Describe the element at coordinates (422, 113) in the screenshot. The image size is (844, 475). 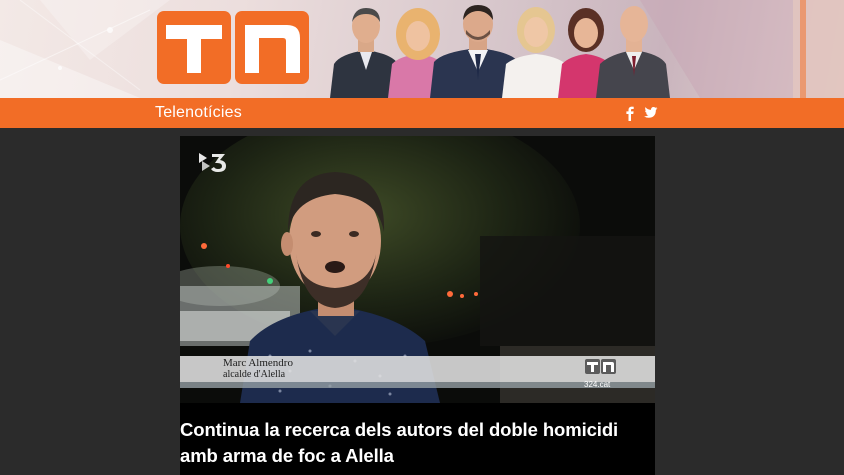
I see `navigation-bar: Telenotícies` at that location.